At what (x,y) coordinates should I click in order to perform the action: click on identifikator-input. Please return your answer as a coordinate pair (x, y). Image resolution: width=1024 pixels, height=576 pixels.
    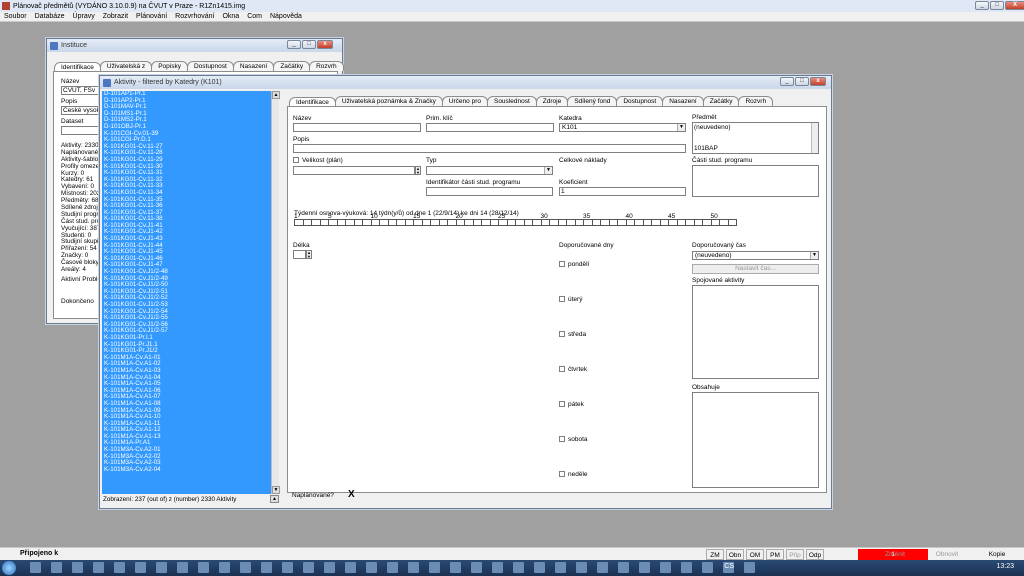
    Looking at the image, I should click on (489, 191).